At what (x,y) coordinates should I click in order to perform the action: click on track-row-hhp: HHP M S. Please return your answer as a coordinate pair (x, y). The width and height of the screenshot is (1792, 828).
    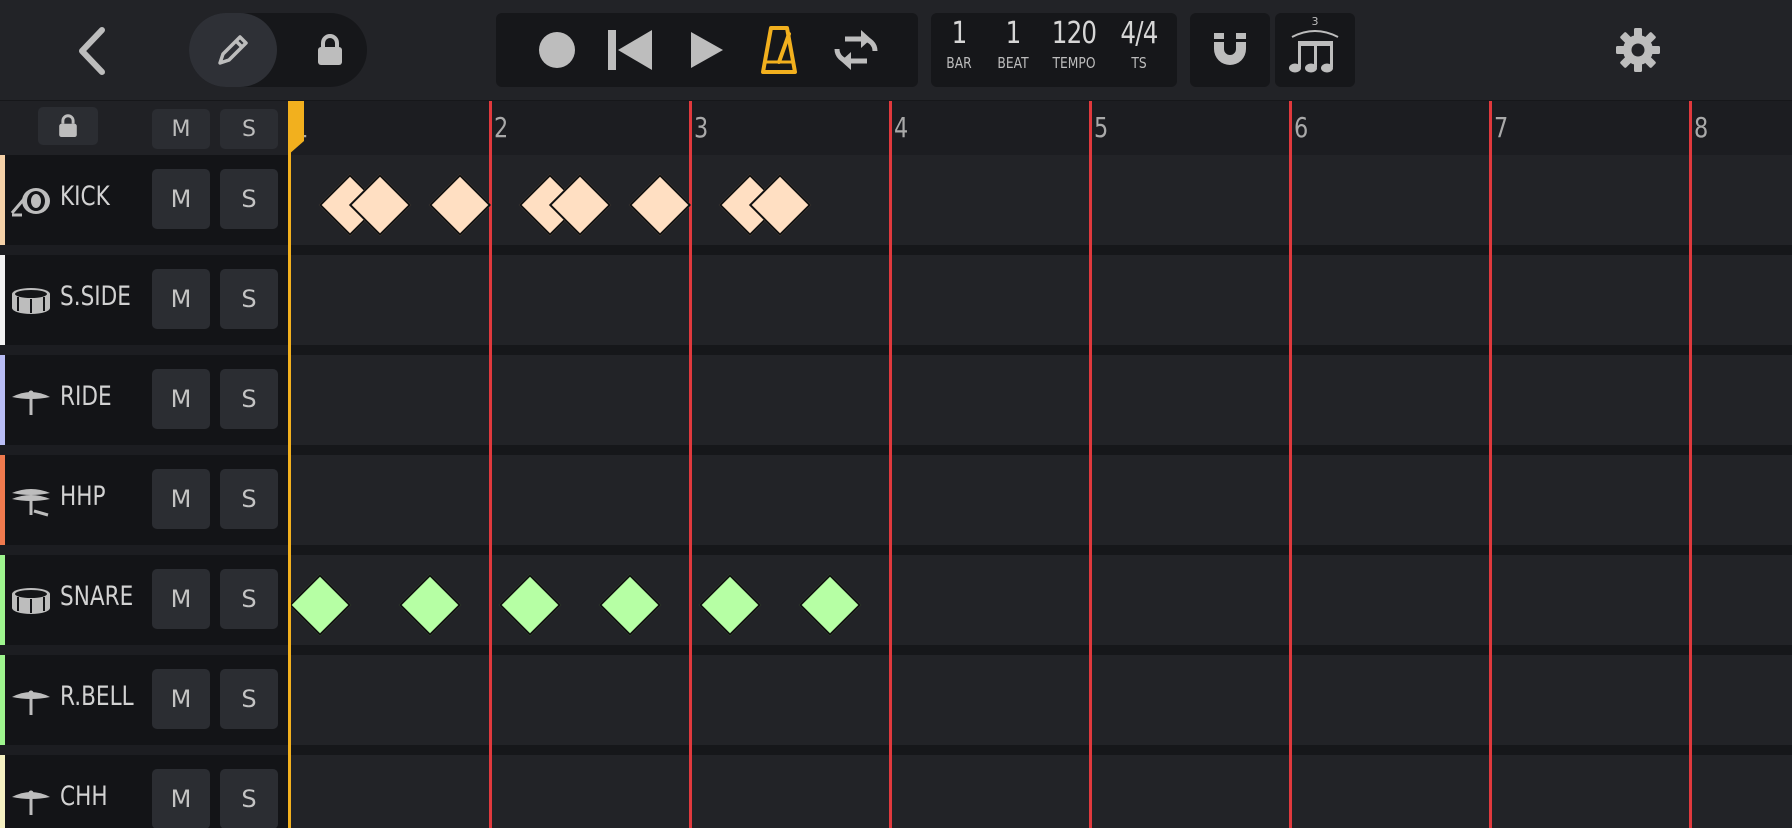
    Looking at the image, I should click on (145, 500).